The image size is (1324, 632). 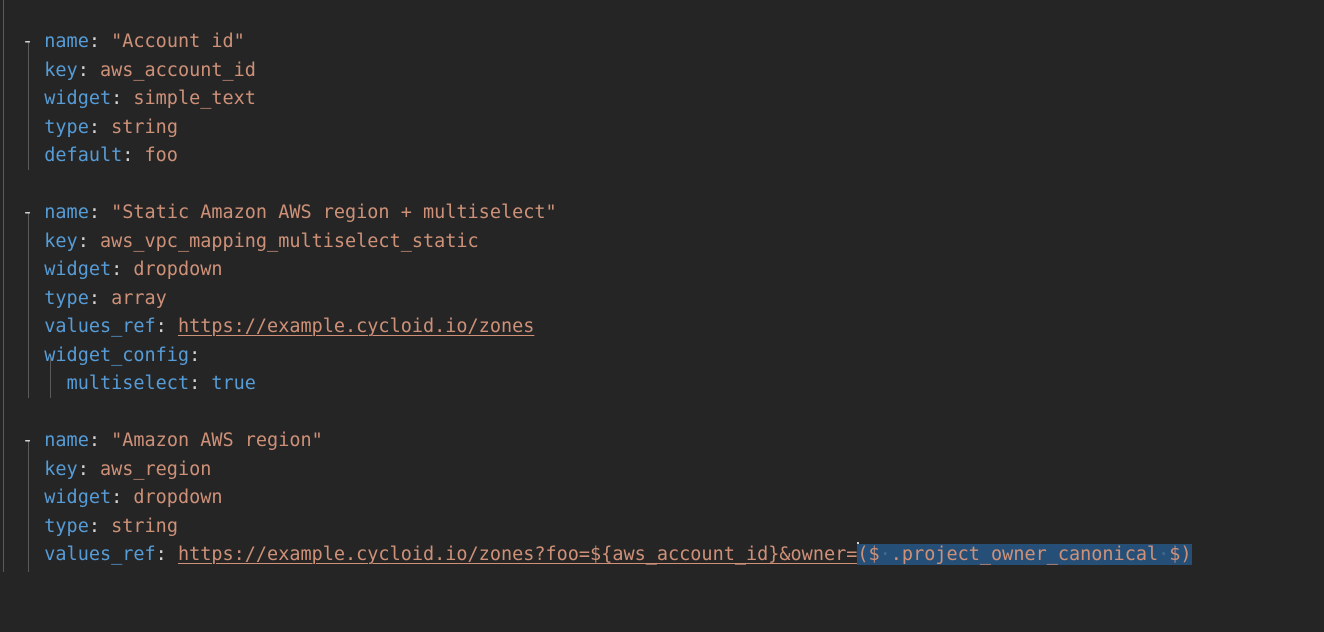 What do you see at coordinates (178, 41) in the screenshot?
I see `yaml-value: "Account id"` at bounding box center [178, 41].